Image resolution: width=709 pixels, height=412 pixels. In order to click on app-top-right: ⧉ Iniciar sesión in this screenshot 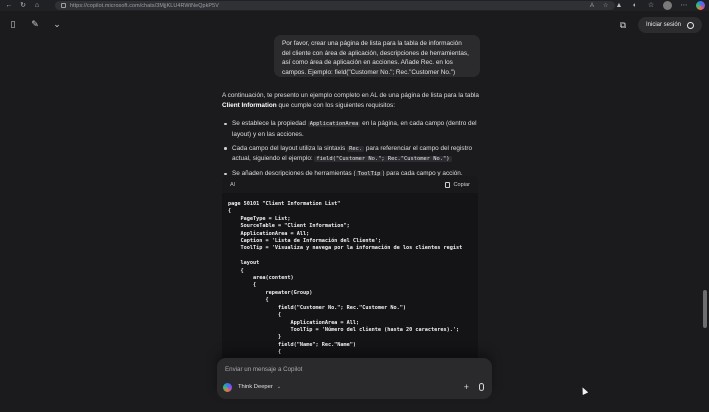, I will do `click(659, 25)`.